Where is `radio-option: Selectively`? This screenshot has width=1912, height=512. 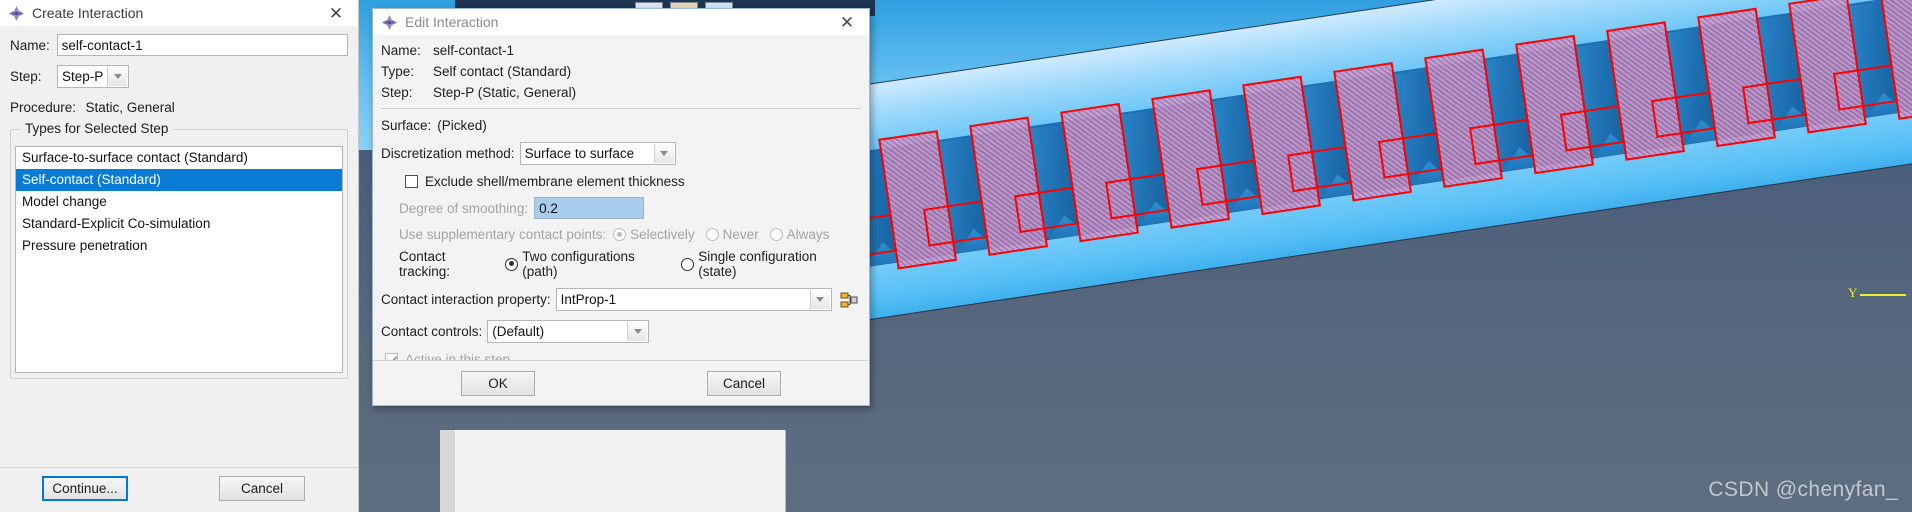
radio-option: Selectively is located at coordinates (654, 234).